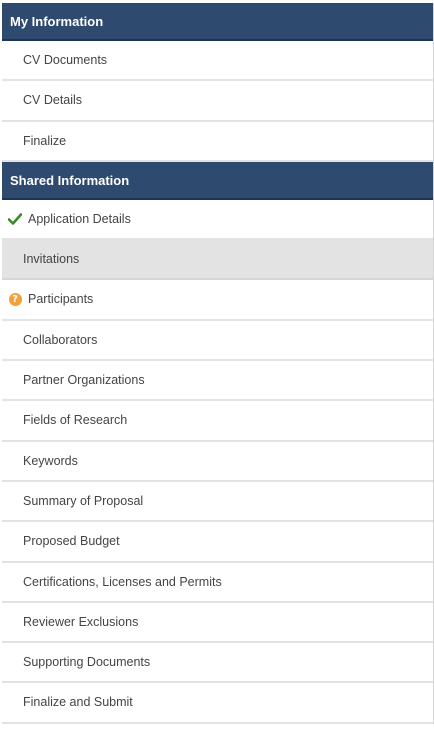 The width and height of the screenshot is (434, 738). Describe the element at coordinates (51, 259) in the screenshot. I see `nav-item-label: Invitations` at that location.